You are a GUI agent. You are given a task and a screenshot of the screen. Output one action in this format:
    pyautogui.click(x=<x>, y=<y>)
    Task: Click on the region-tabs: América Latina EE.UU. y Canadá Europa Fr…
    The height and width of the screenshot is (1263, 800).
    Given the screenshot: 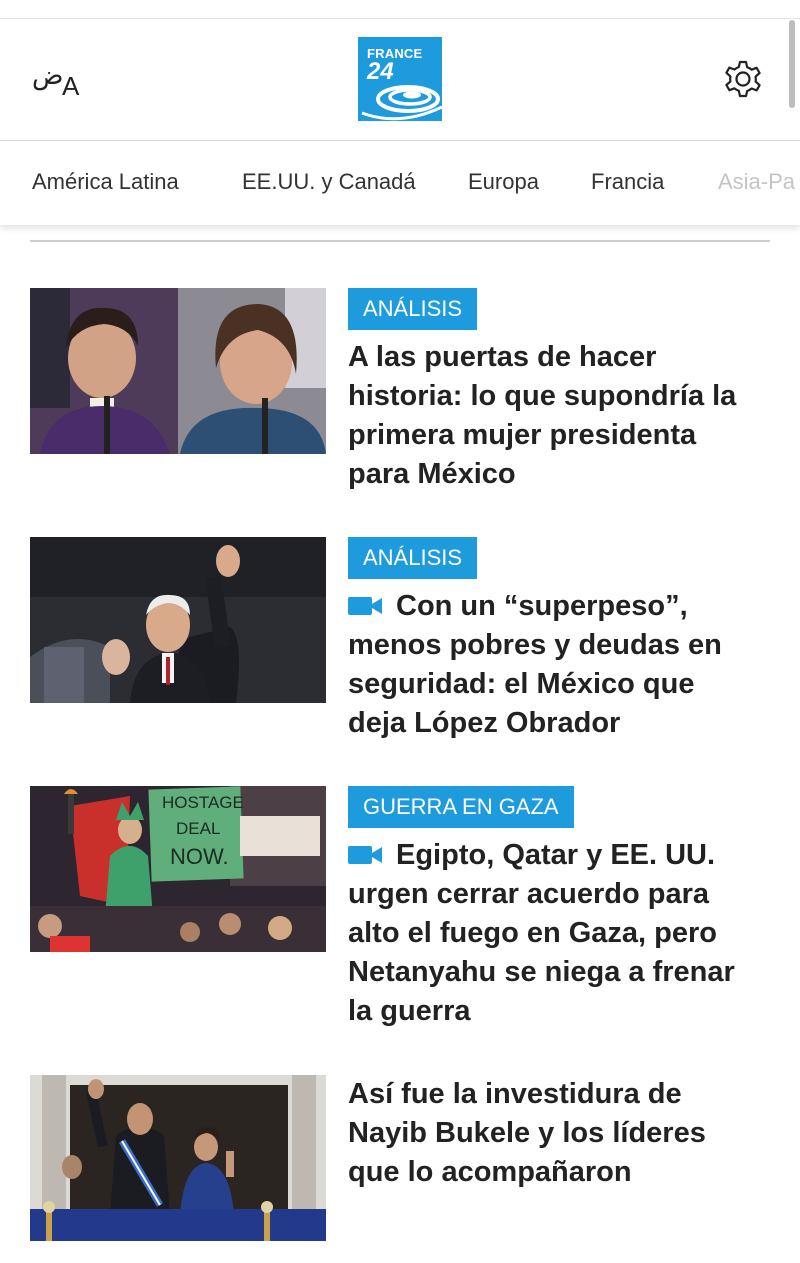 What is the action you would take?
    pyautogui.click(x=400, y=183)
    